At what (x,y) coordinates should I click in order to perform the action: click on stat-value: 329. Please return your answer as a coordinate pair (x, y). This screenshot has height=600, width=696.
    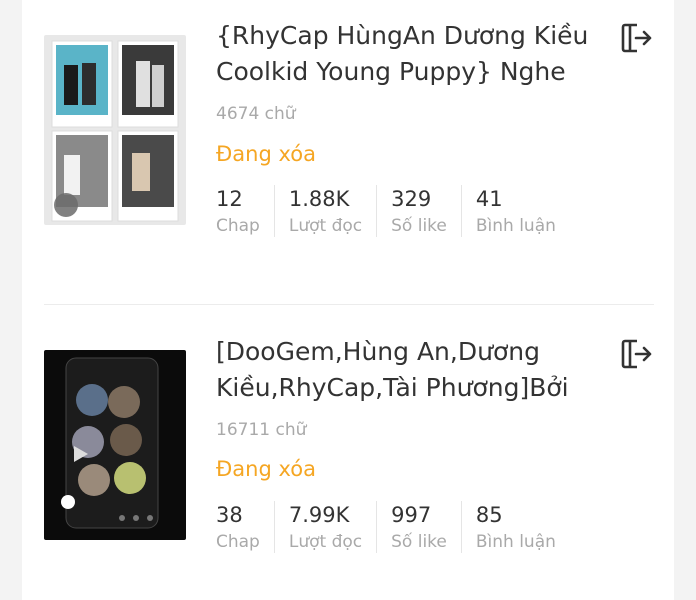
    Looking at the image, I should click on (411, 199).